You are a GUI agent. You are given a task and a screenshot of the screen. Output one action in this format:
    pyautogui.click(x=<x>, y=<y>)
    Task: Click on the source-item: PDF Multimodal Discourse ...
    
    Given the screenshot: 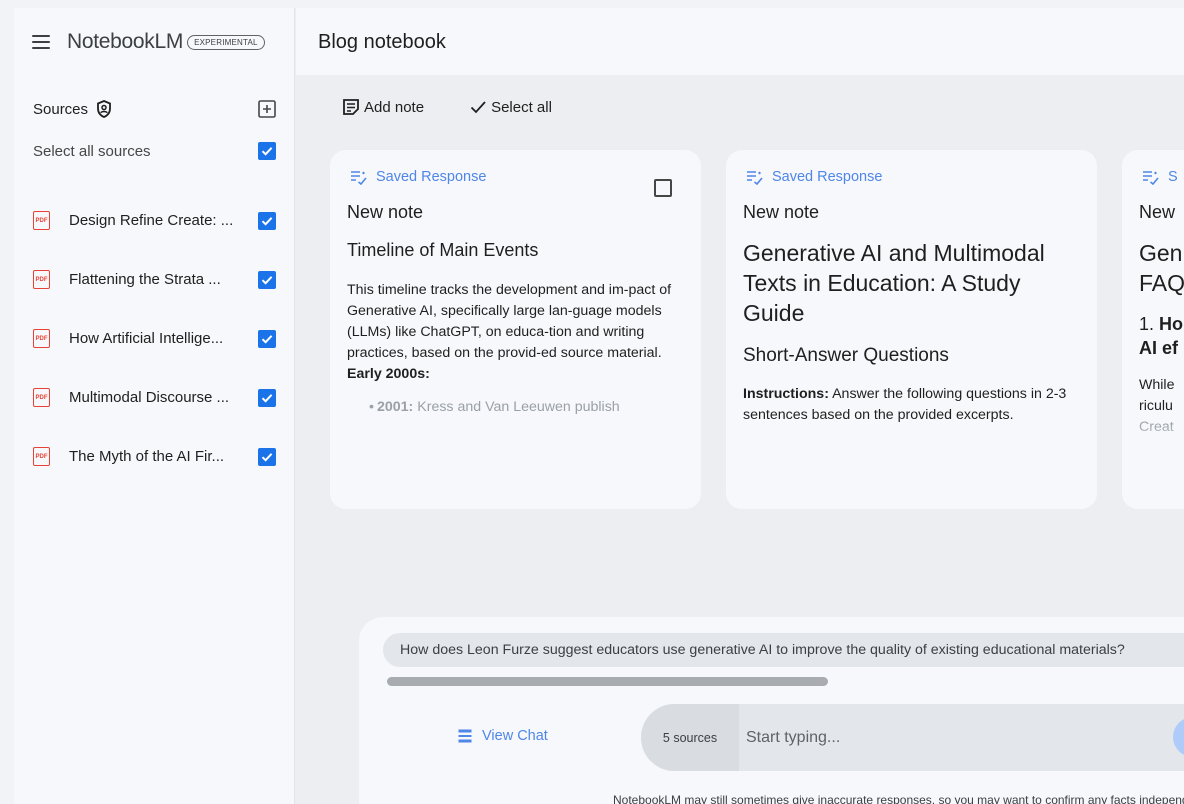 What is the action you would take?
    pyautogui.click(x=154, y=397)
    